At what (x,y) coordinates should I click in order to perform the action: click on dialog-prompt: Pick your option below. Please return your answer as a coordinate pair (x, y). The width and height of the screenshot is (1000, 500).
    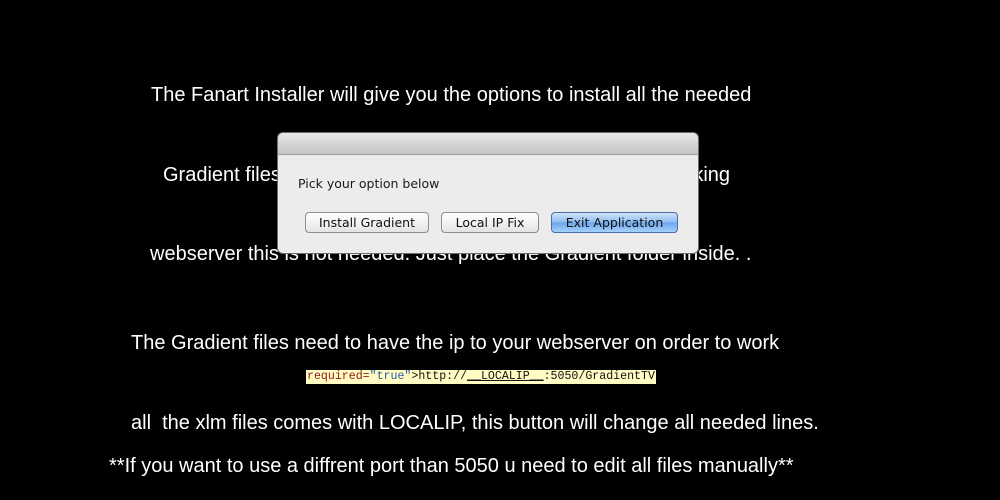
    Looking at the image, I should click on (369, 183).